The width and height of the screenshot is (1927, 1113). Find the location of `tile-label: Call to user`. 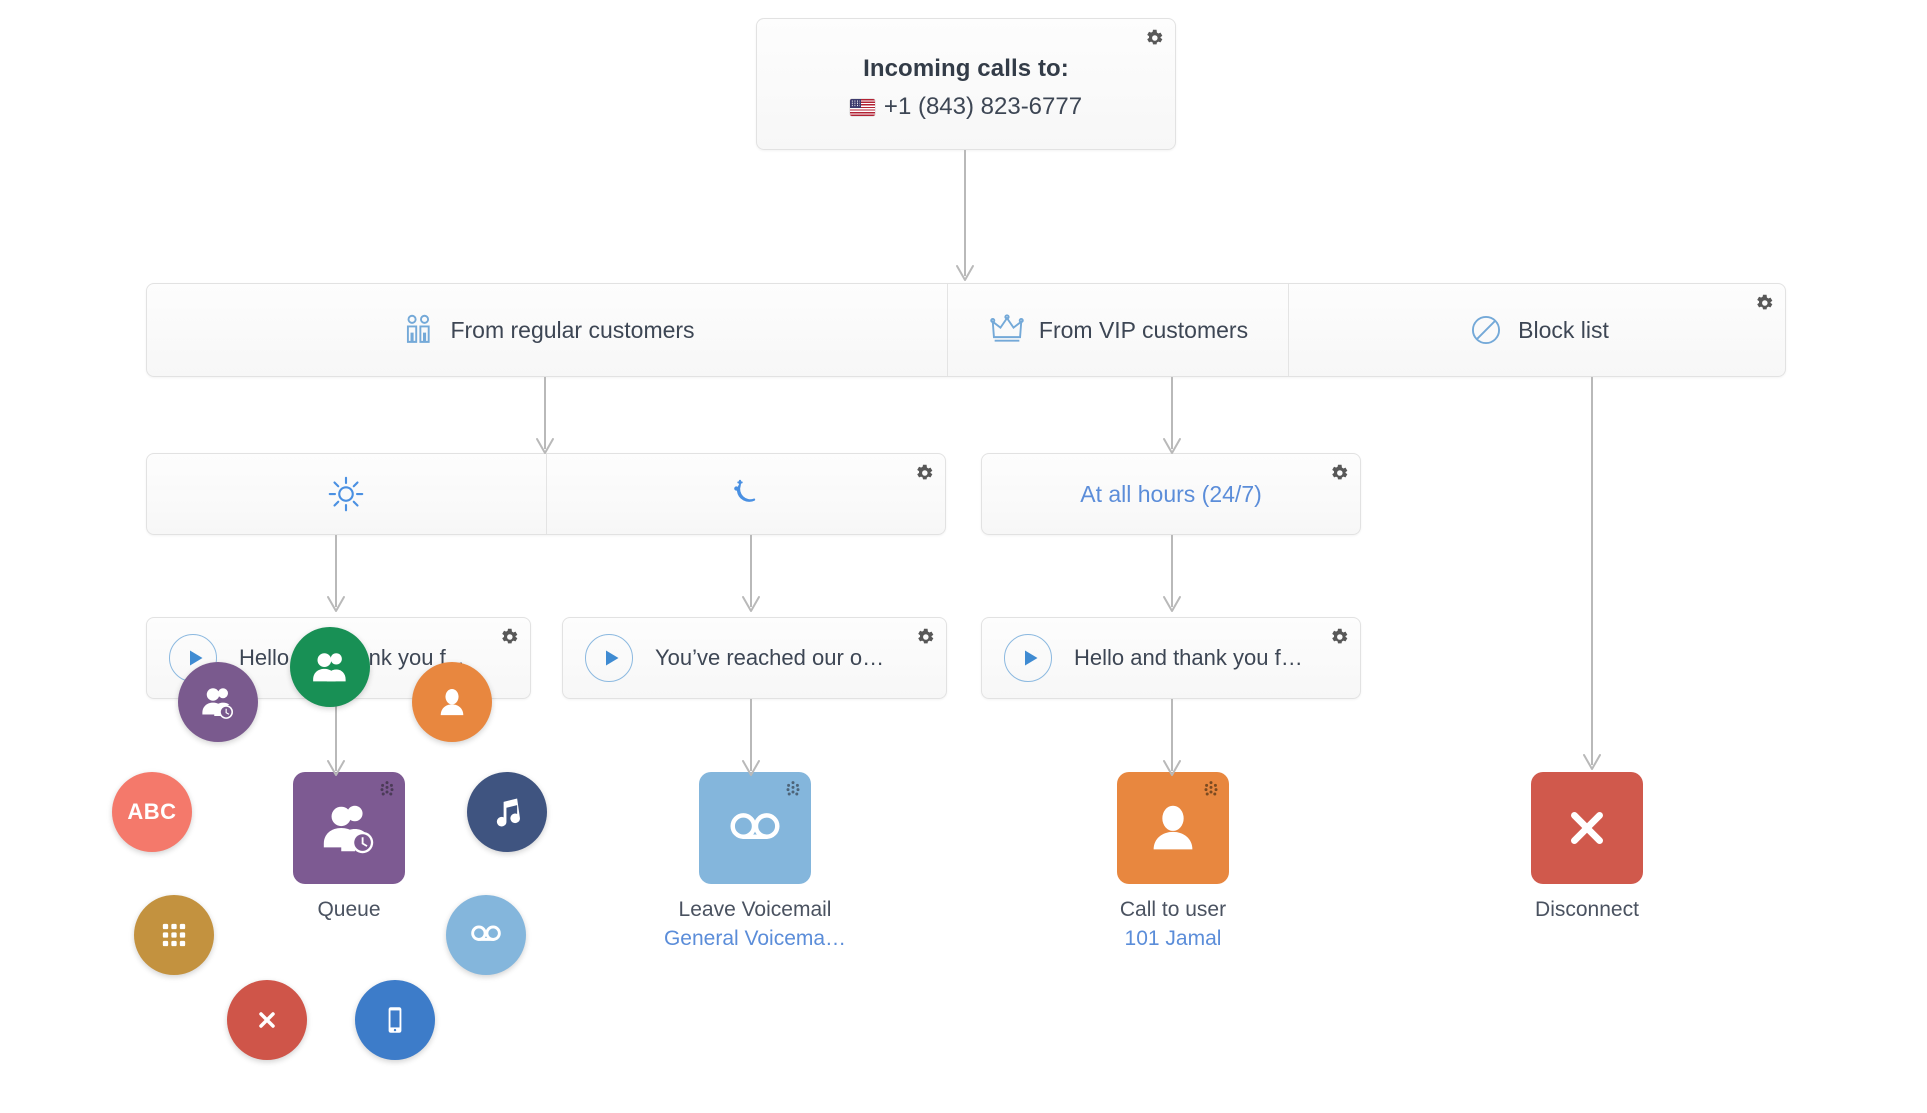

tile-label: Call to user is located at coordinates (1173, 909).